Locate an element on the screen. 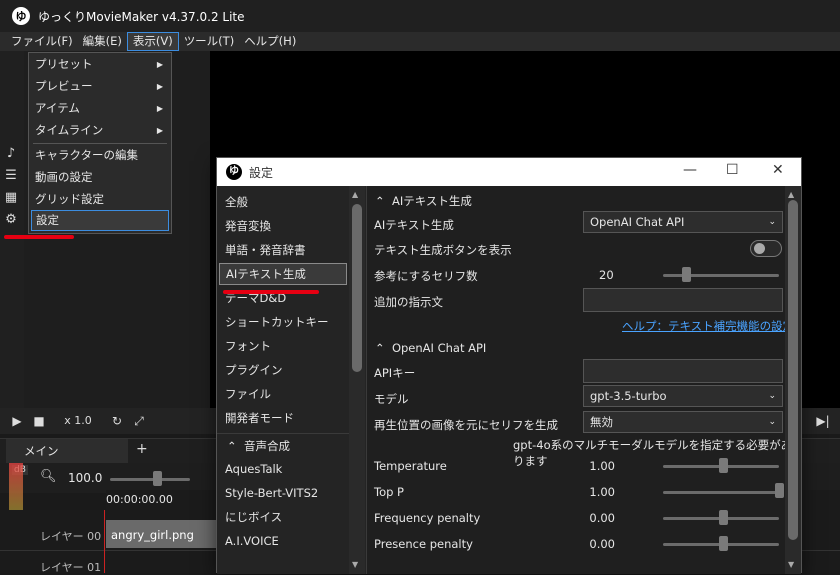 Image resolution: width=840 pixels, height=575 pixels. sliders-icon: ☰ is located at coordinates (11, 176).